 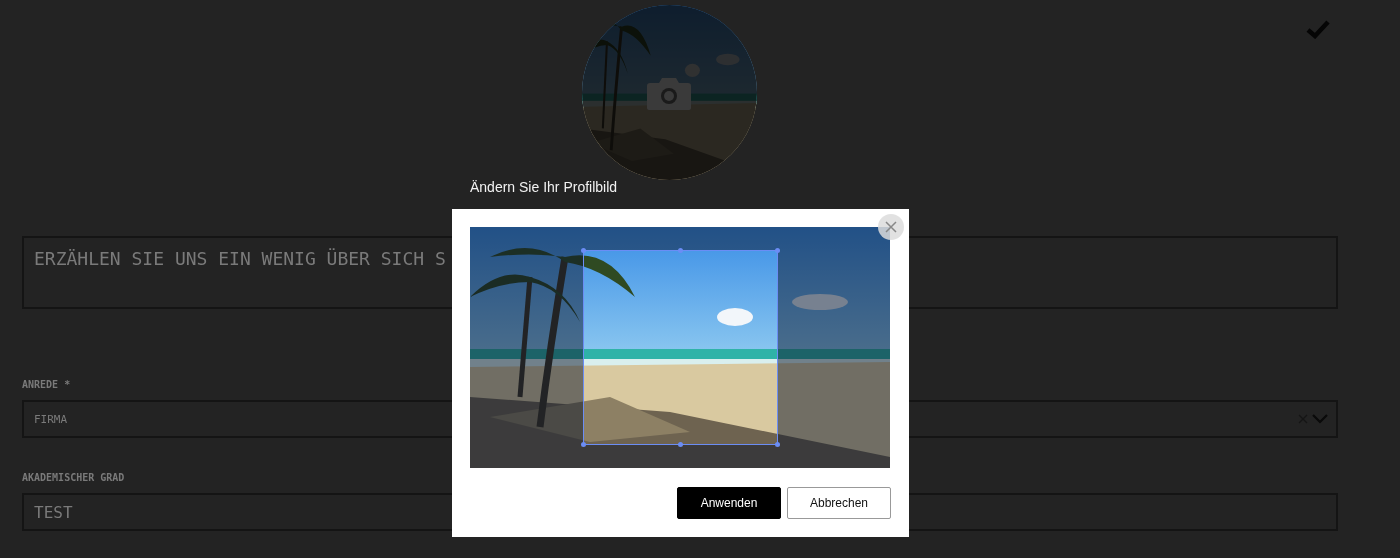 I want to click on field-label: AKADEMISCHER GRAD, so click(x=74, y=477).